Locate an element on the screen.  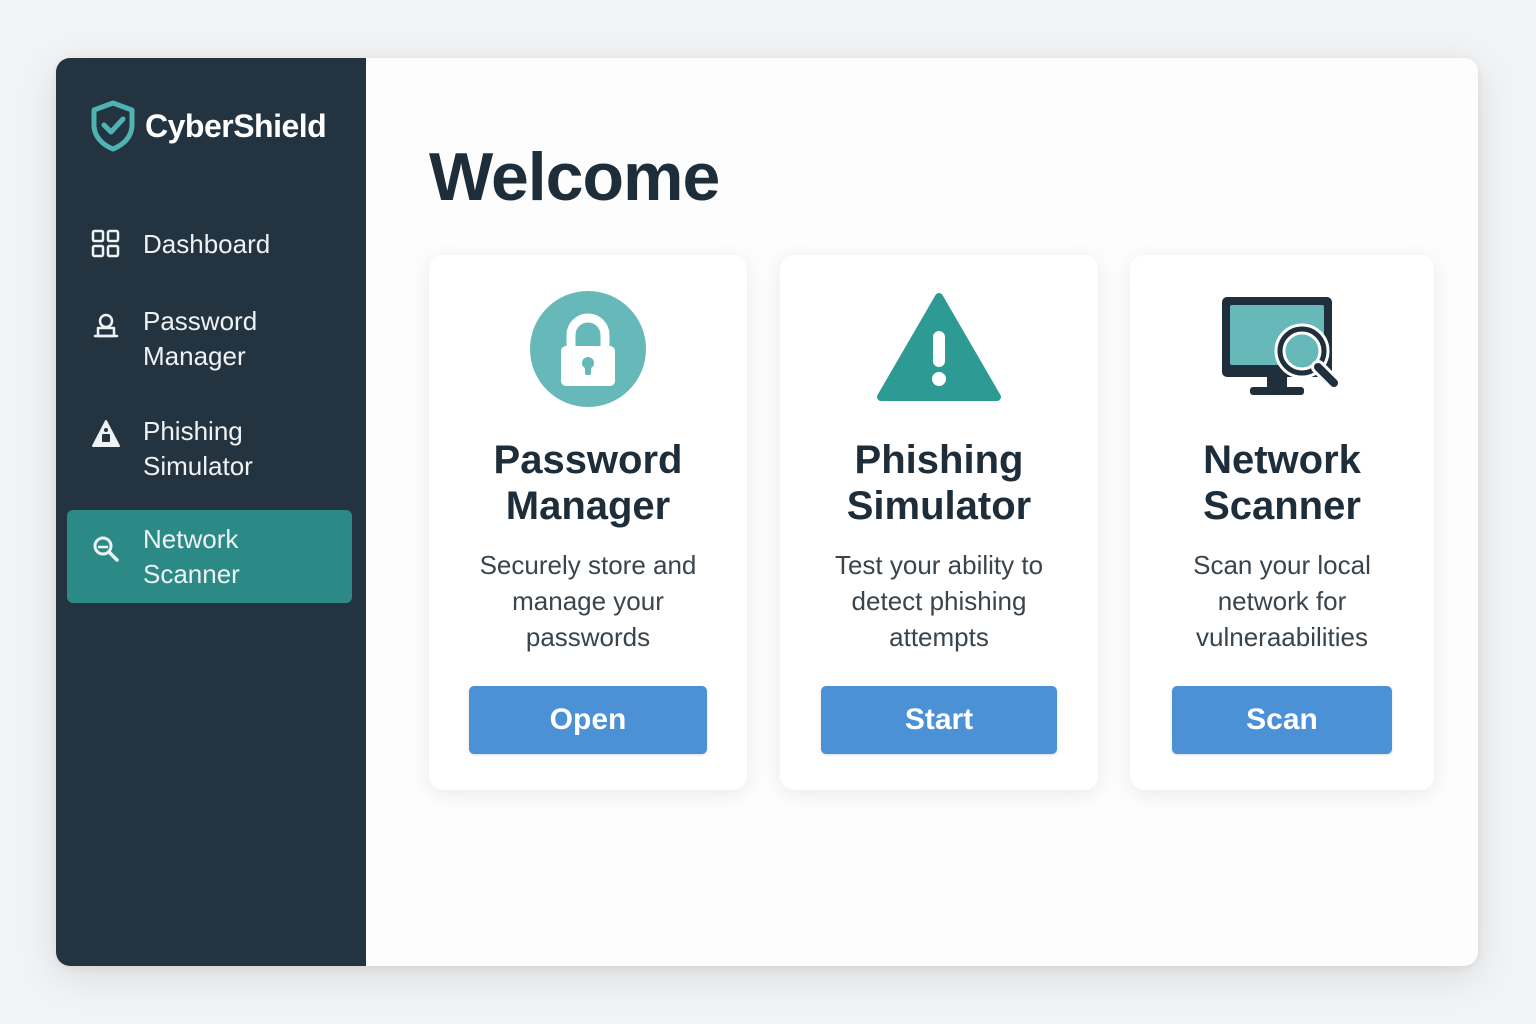
sidebar-item-dashboard: Dashboard is located at coordinates (209, 245).